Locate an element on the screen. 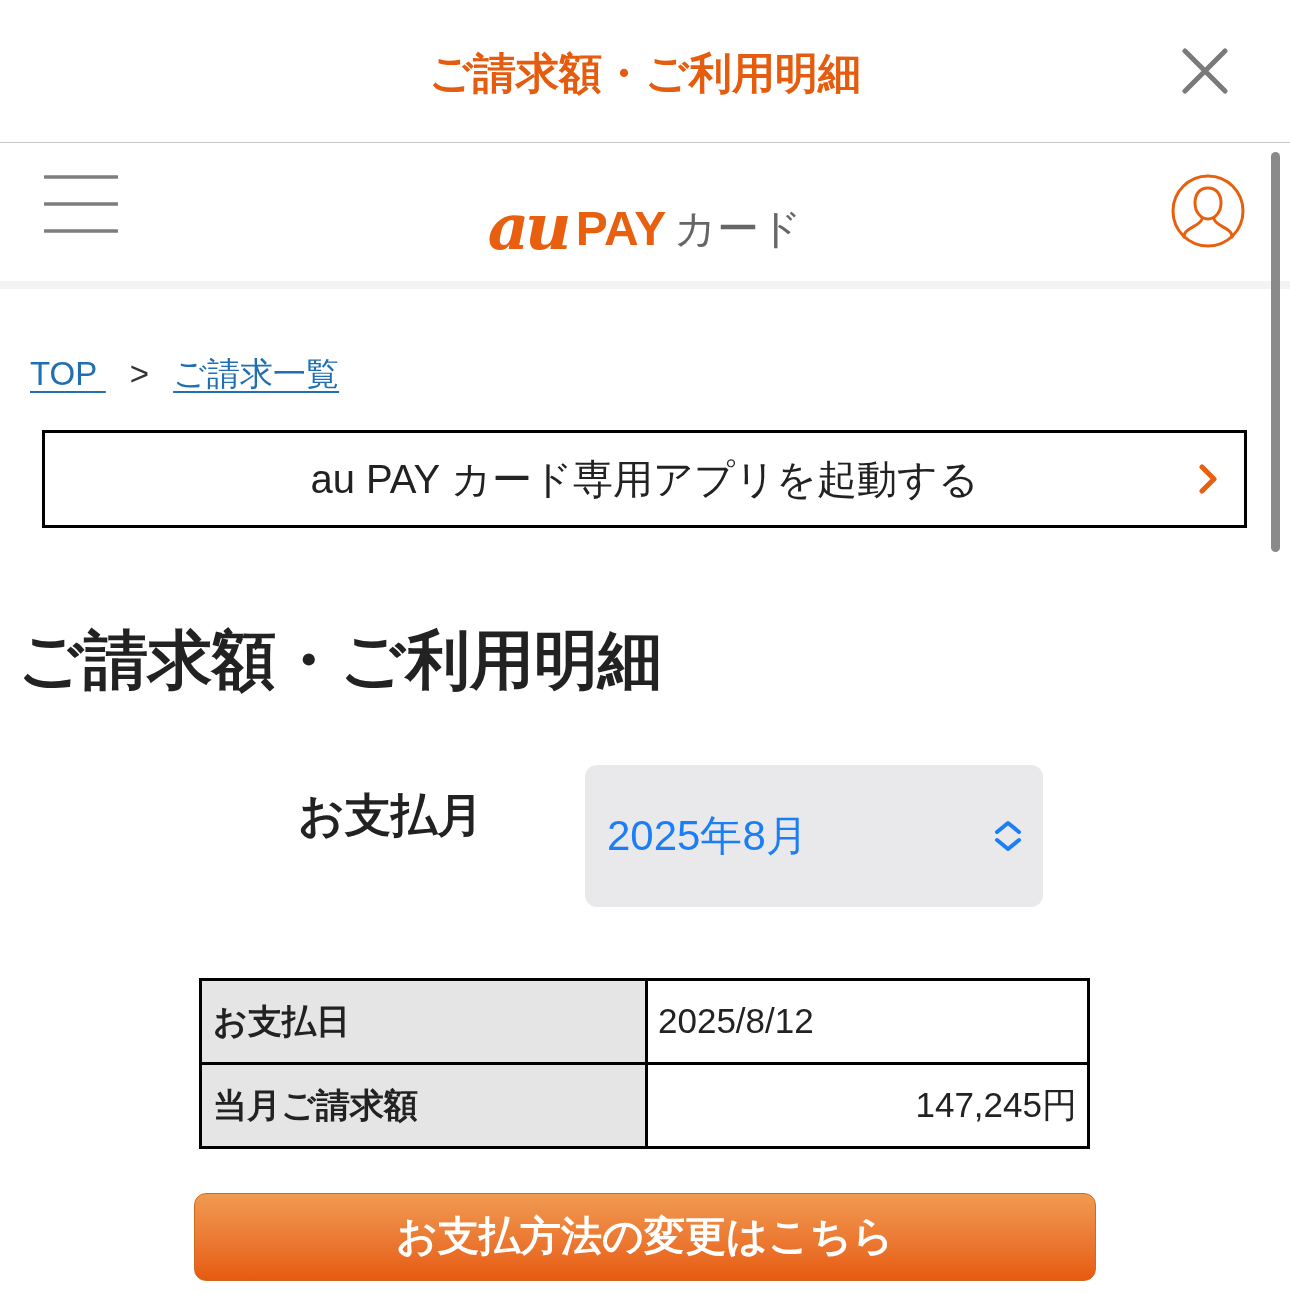  table-header-cell: お支払日 is located at coordinates (425, 1021).